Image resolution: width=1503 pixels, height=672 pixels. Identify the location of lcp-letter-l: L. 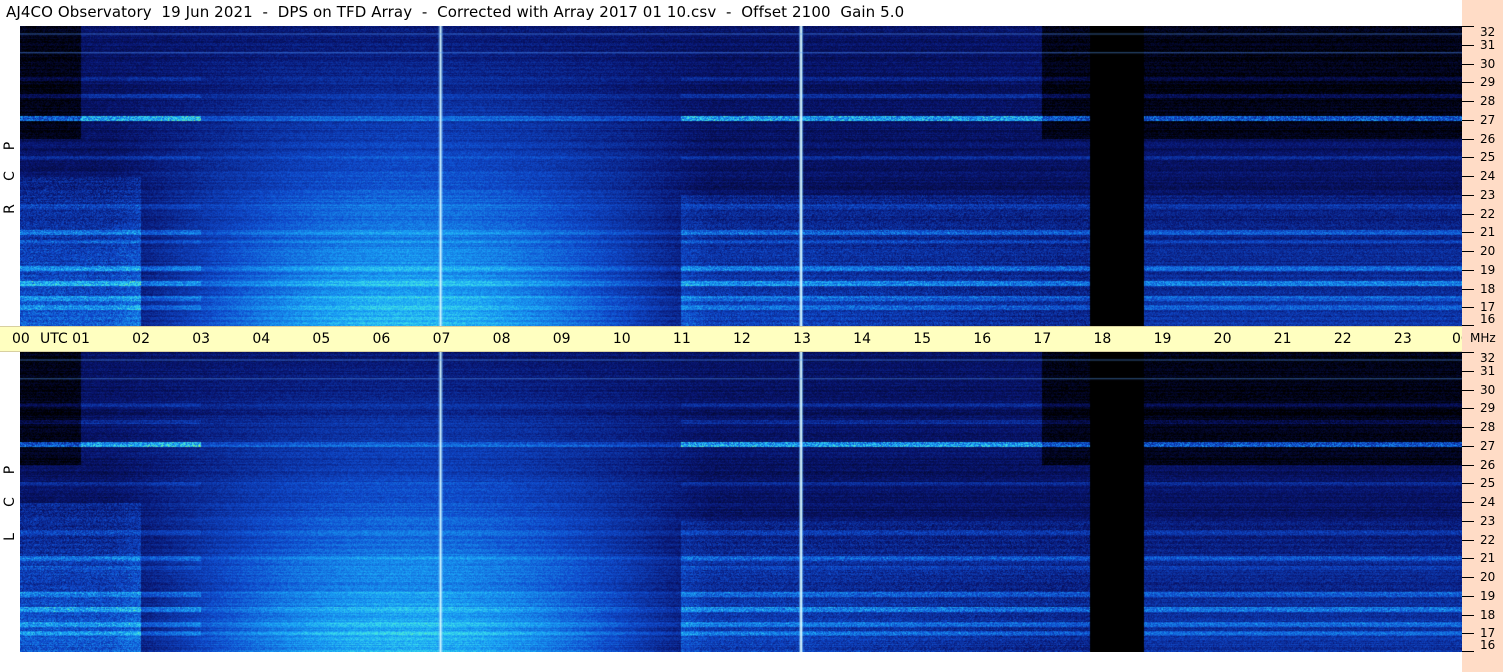
(10, 537).